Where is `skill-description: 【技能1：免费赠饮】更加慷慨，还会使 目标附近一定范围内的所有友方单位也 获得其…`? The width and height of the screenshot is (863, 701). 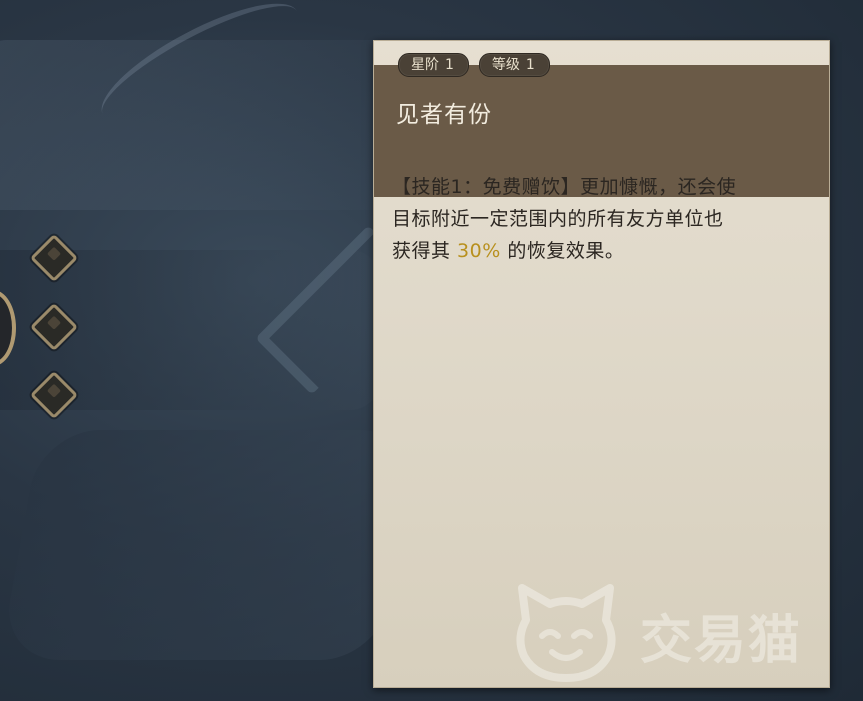 skill-description: 【技能1：免费赠饮】更加慷慨，还会使 目标附近一定范围内的所有友方单位也 获得其… is located at coordinates (602, 219).